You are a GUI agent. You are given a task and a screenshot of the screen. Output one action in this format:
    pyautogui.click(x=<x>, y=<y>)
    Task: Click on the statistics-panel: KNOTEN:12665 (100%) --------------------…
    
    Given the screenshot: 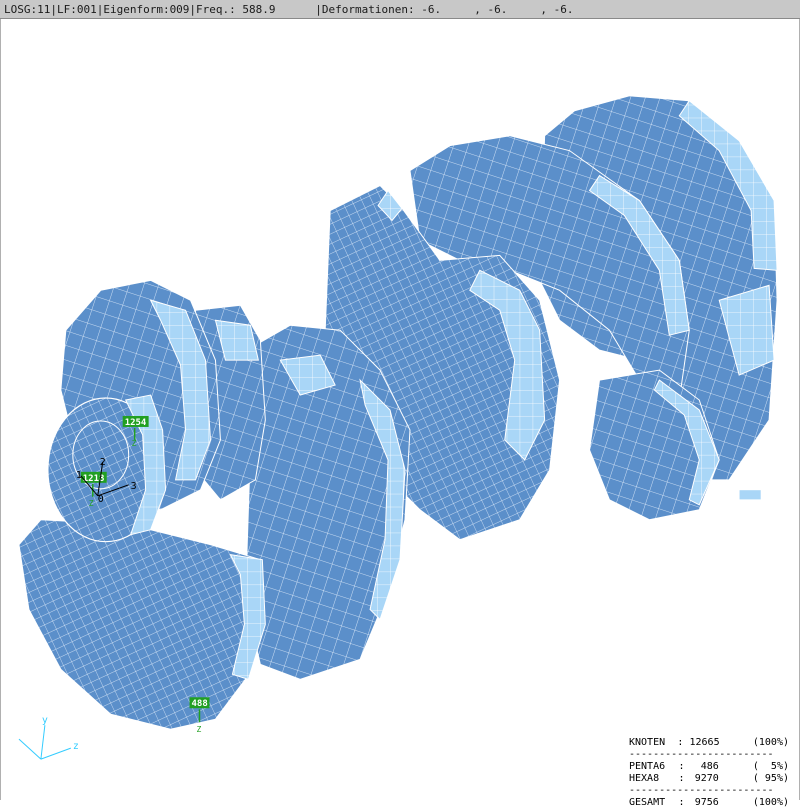 What is the action you would take?
    pyautogui.click(x=709, y=773)
    